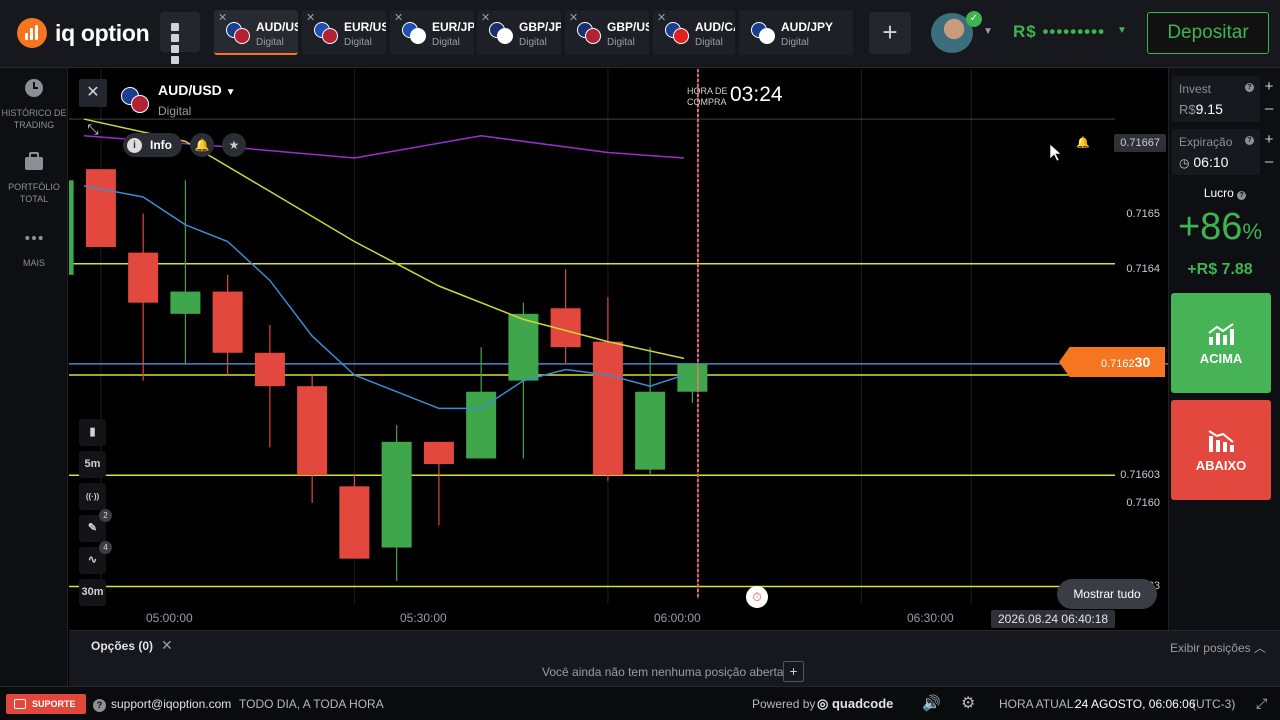 This screenshot has width=1280, height=720. What do you see at coordinates (677, 618) in the screenshot?
I see `time-axis-label: 06:00:00` at bounding box center [677, 618].